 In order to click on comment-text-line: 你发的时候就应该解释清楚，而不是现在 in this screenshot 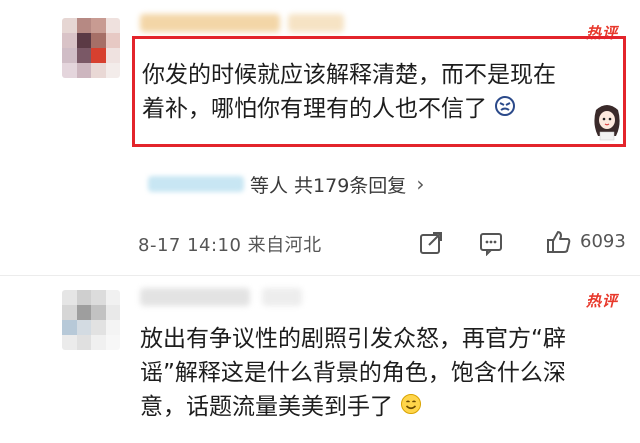, I will do `click(349, 75)`.